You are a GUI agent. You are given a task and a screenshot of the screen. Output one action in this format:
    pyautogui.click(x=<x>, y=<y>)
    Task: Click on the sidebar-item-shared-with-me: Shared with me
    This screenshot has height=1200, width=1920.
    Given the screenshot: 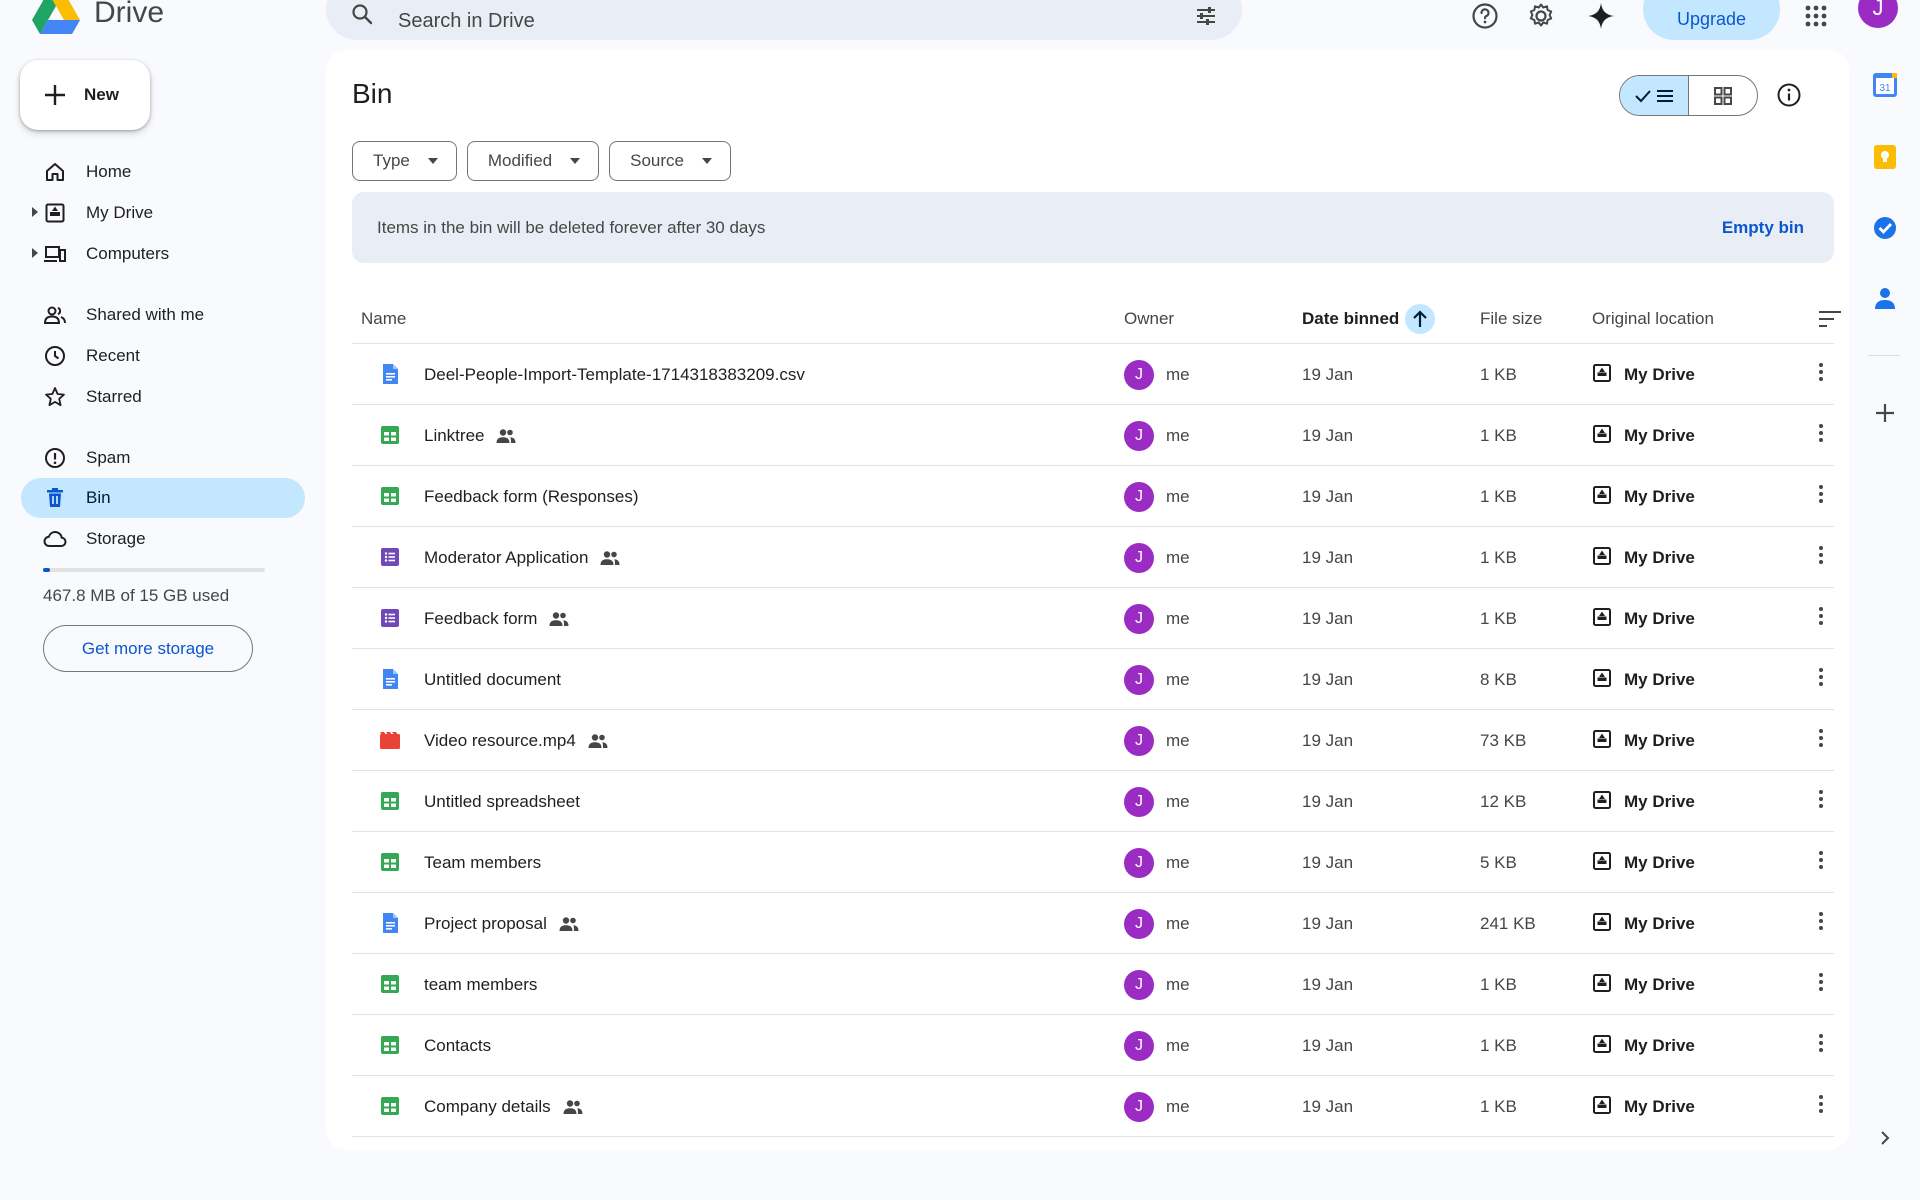 What is the action you would take?
    pyautogui.click(x=163, y=315)
    